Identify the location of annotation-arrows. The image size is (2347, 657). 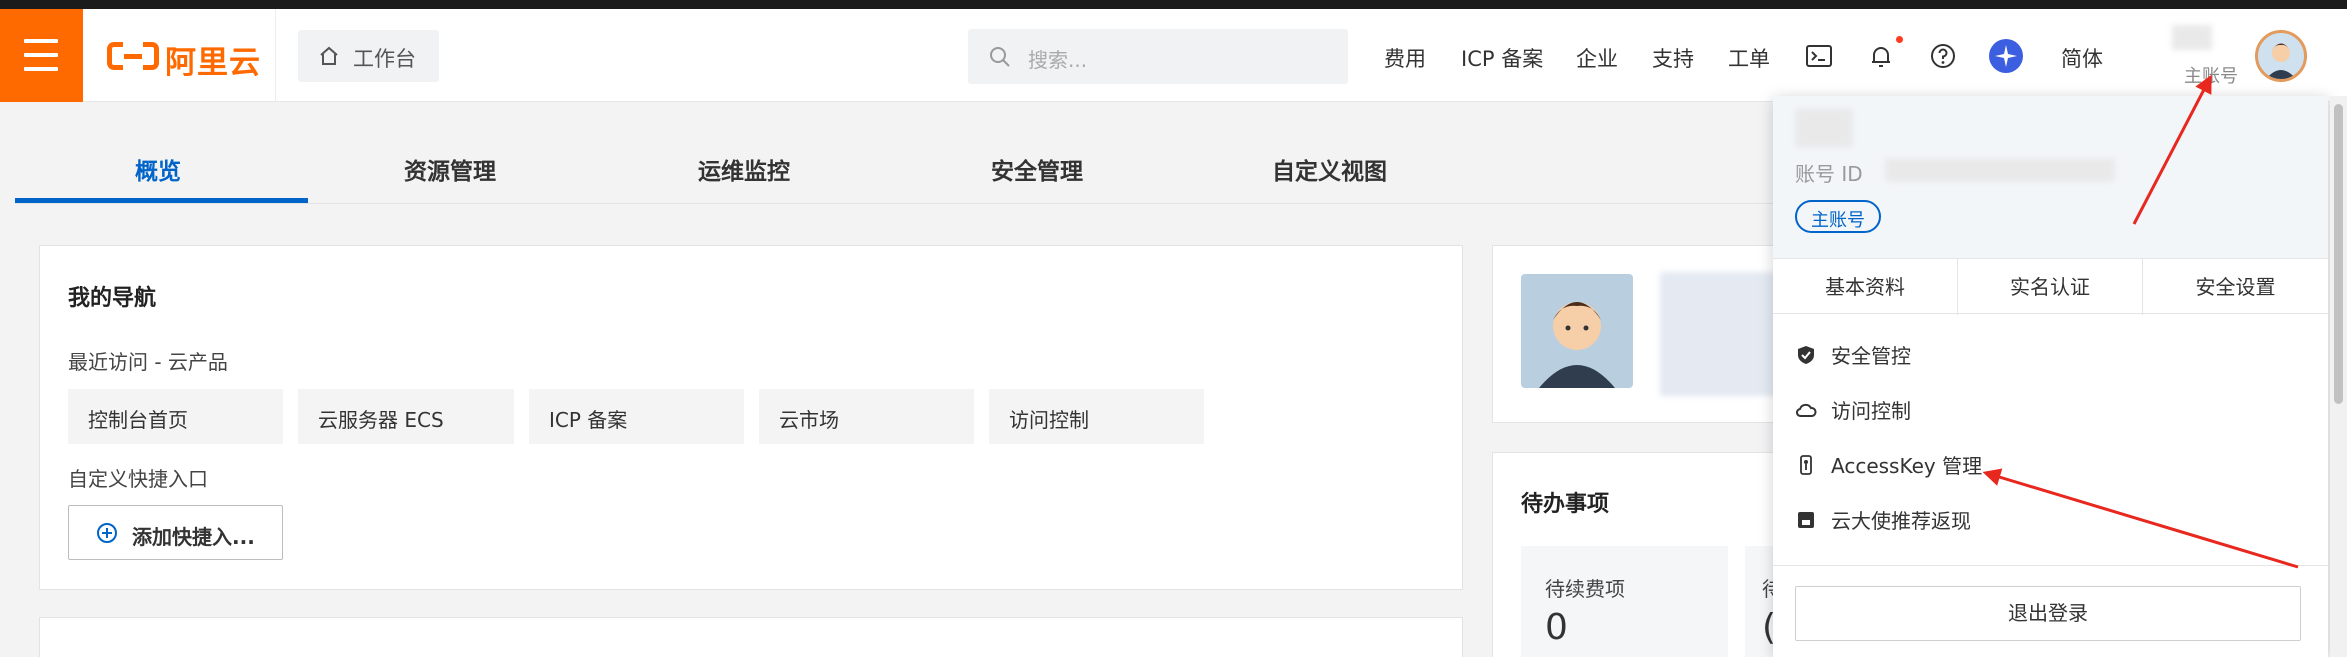
(2140, 321).